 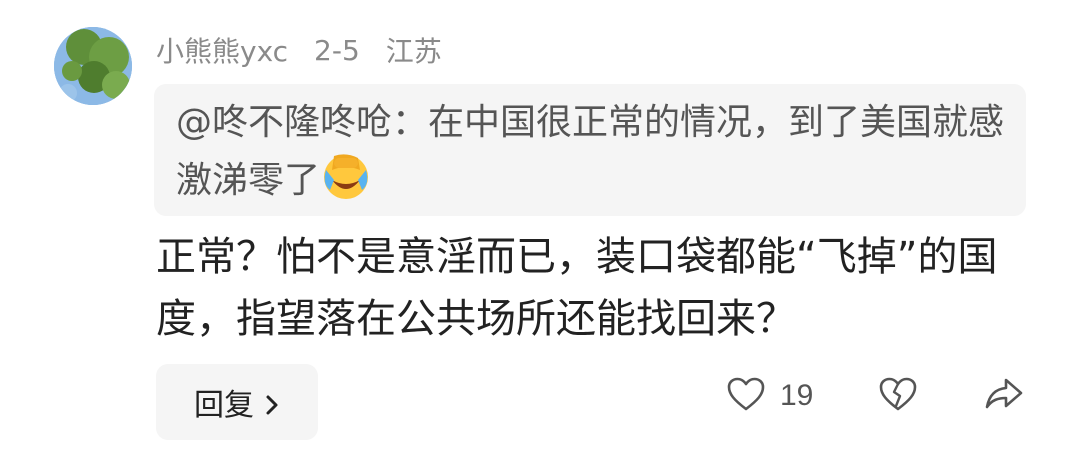 I want to click on comment-meta: 小熊熊yxc 2-5 江苏, so click(x=299, y=50).